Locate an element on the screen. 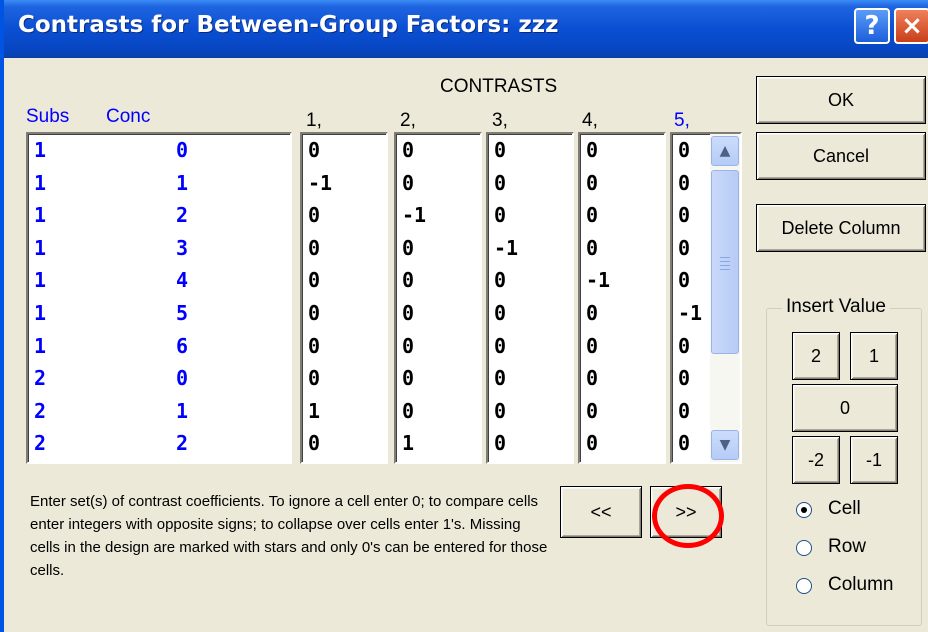 The height and width of the screenshot is (632, 928). vertical-scrollbar: ▲ ▼ is located at coordinates (725, 298).